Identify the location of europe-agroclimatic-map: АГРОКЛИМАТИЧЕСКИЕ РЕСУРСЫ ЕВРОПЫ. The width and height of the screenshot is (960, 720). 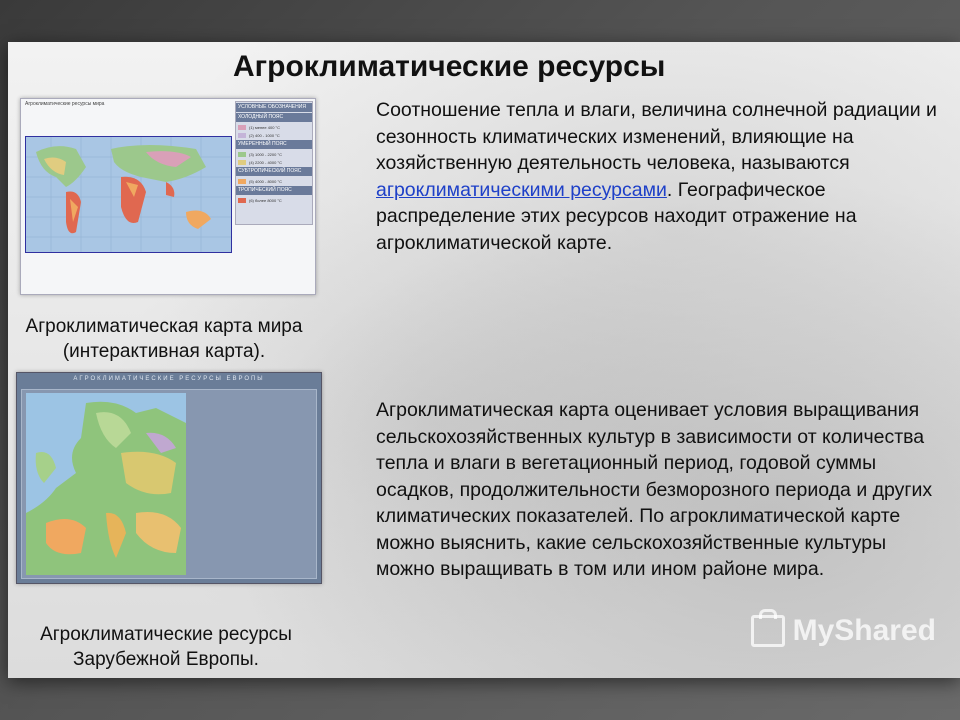
(169, 478).